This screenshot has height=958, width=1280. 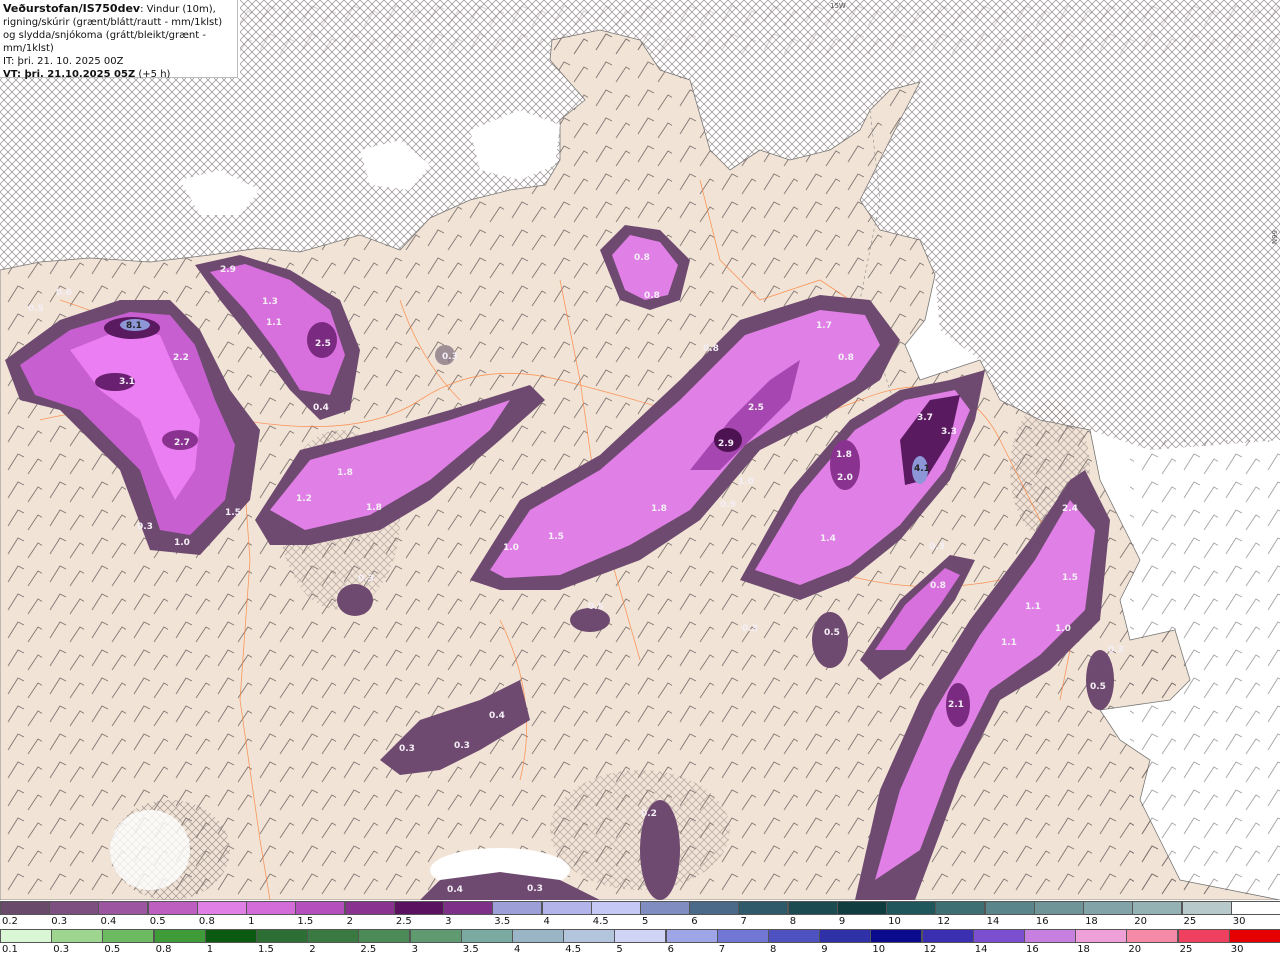 I want to click on precip-label: 1.0, so click(x=511, y=548).